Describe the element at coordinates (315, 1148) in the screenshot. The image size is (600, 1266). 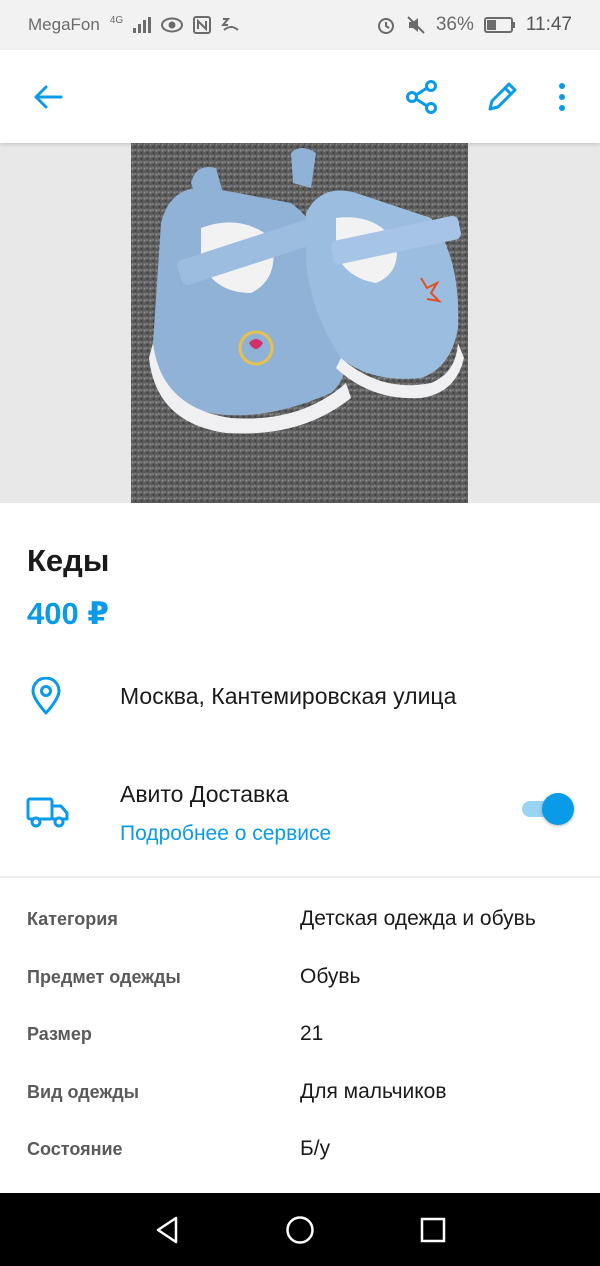
I see `param-value: Б/у` at that location.